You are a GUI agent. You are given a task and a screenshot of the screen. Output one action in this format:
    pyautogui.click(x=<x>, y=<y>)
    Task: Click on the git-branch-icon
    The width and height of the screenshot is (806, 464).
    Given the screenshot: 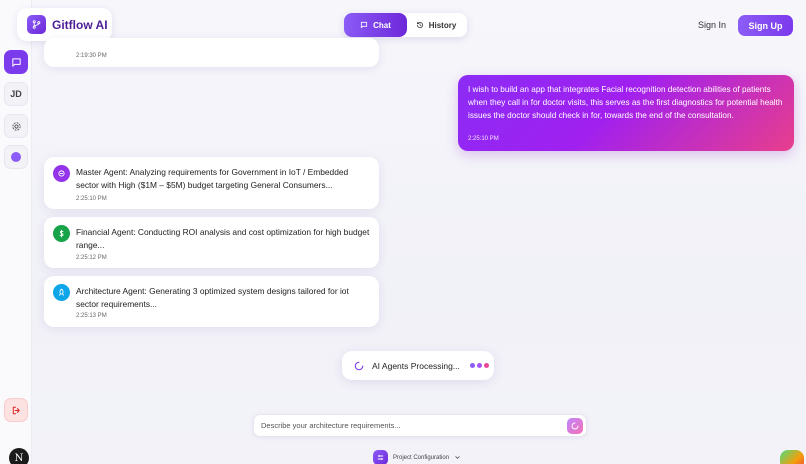 What is the action you would take?
    pyautogui.click(x=36, y=24)
    